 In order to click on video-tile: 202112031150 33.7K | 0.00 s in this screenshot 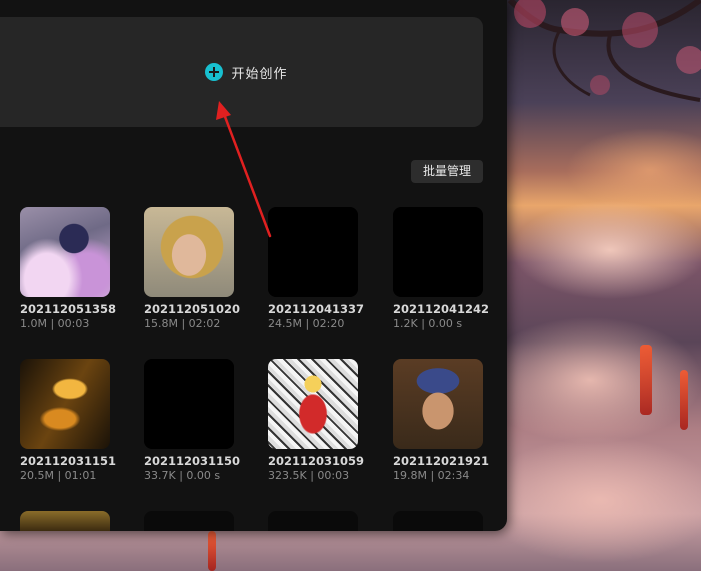, I will do `click(194, 420)`.